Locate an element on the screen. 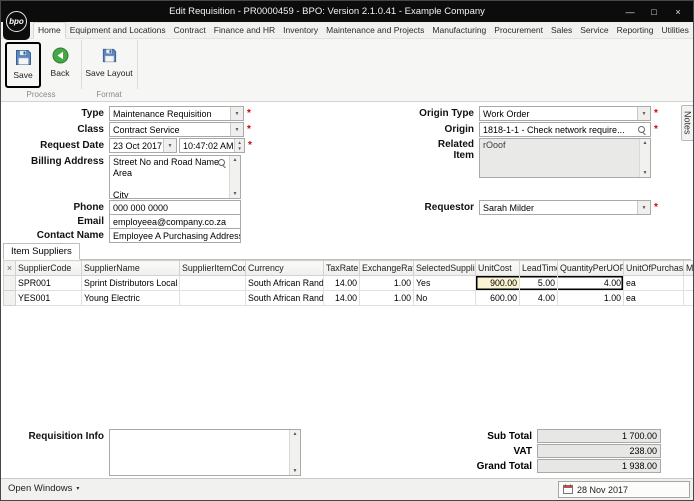 The image size is (694, 501). email-row: Email employeea@company.co.za is located at coordinates (121, 221).